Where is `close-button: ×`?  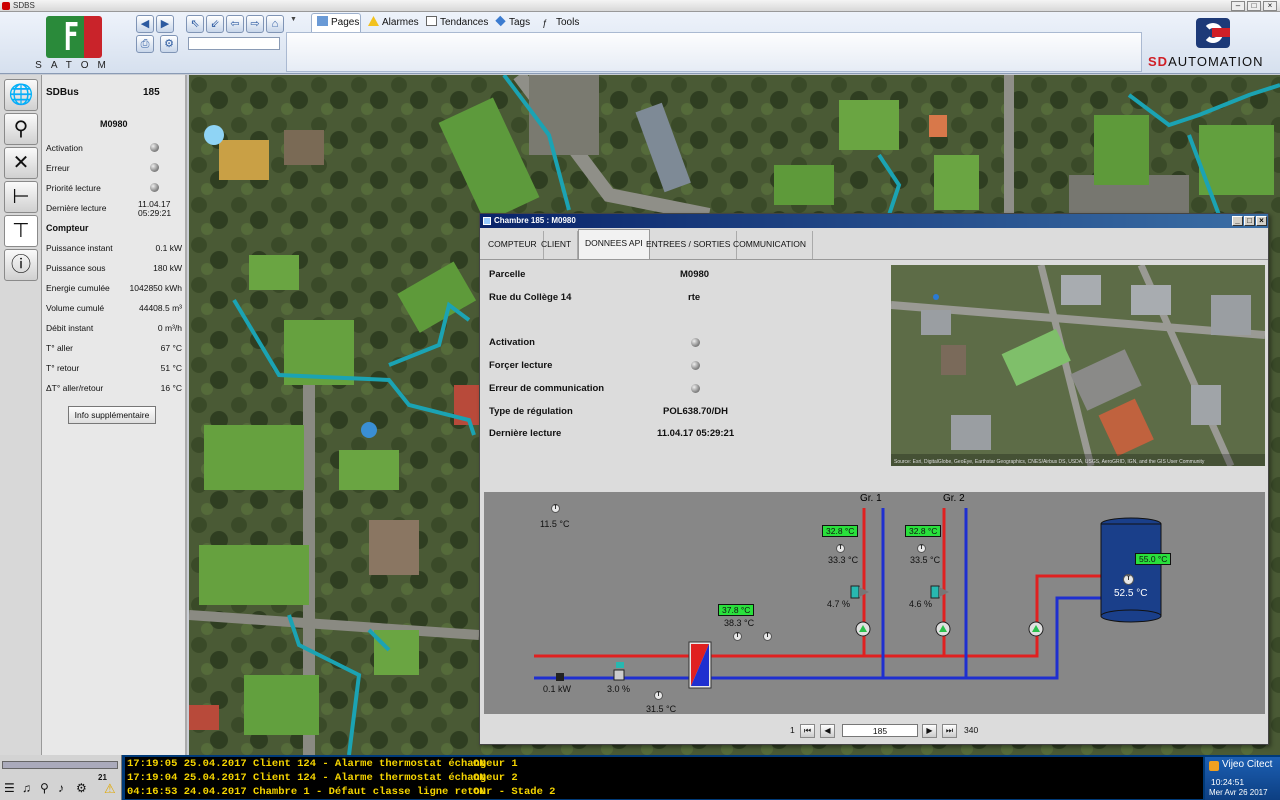 close-button: × is located at coordinates (1270, 6).